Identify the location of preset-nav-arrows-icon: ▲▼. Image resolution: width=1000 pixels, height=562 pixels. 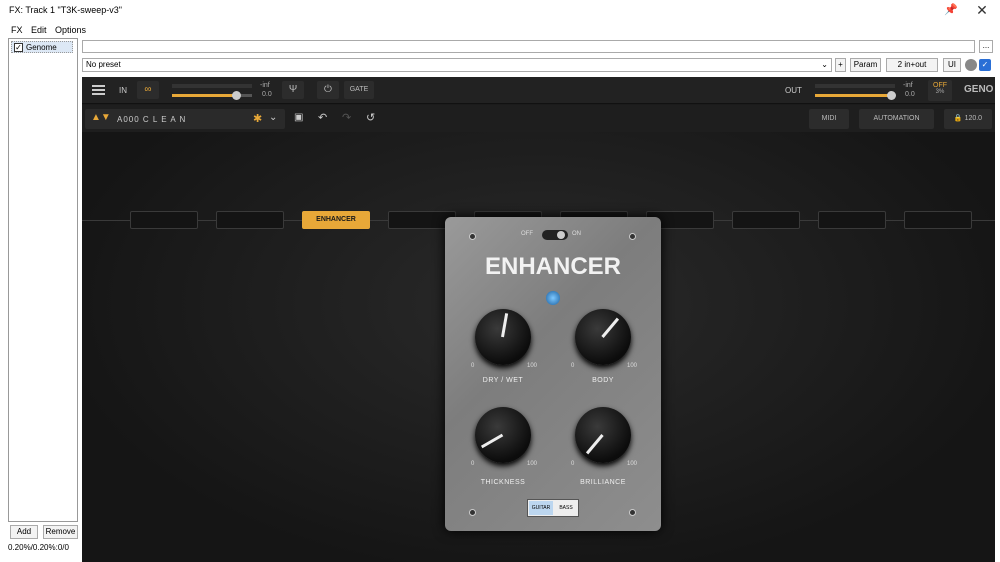
(101, 117).